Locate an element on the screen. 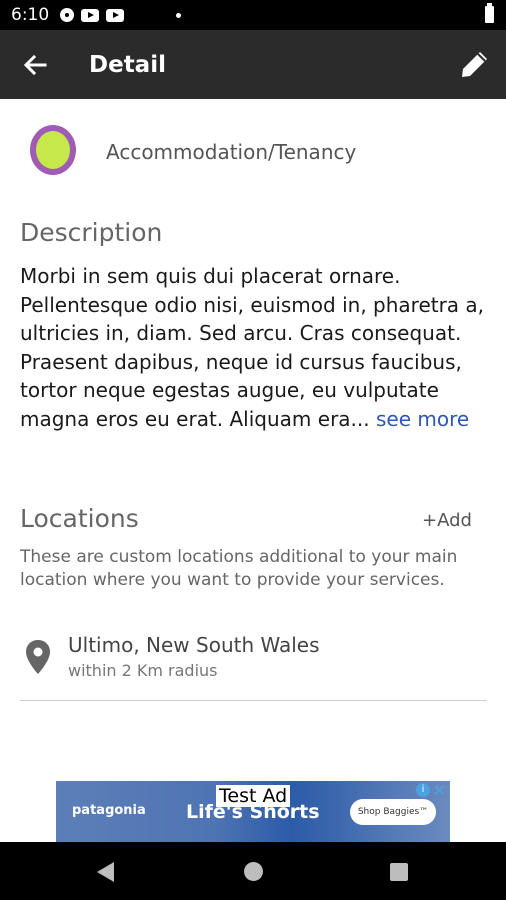 This screenshot has height=900, width=506. status-time: 6:10 is located at coordinates (30, 15).